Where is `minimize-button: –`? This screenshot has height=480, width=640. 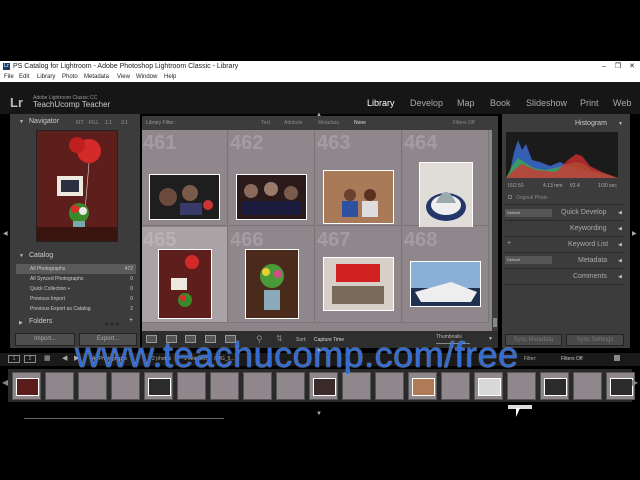 minimize-button: – is located at coordinates (604, 66).